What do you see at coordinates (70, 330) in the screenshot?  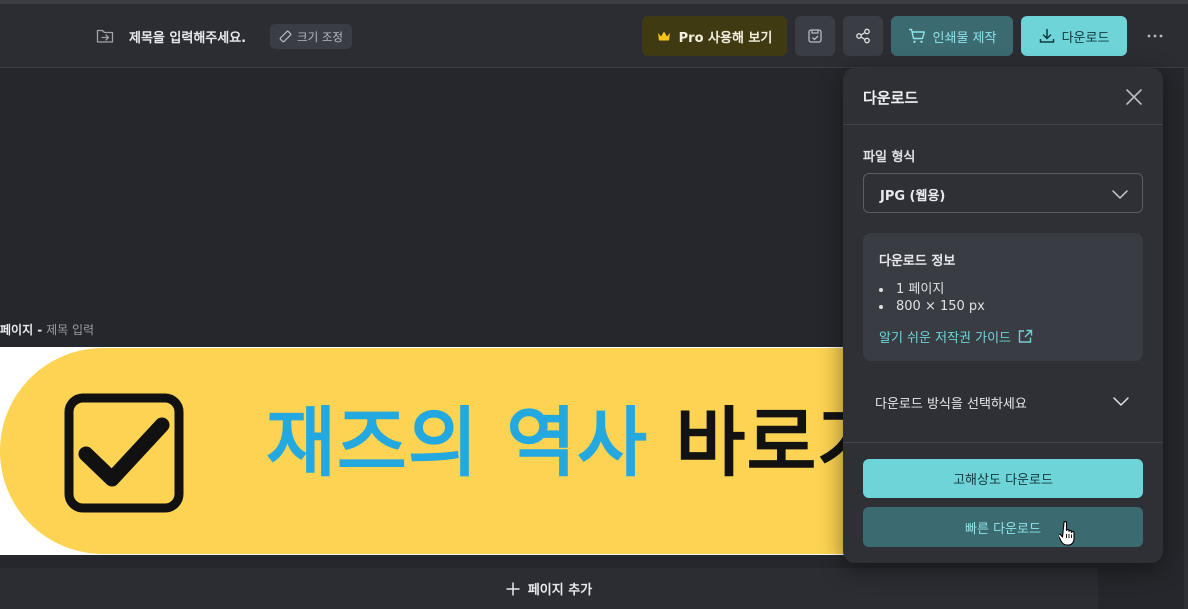 I see `page-title-input: 제목 입력` at bounding box center [70, 330].